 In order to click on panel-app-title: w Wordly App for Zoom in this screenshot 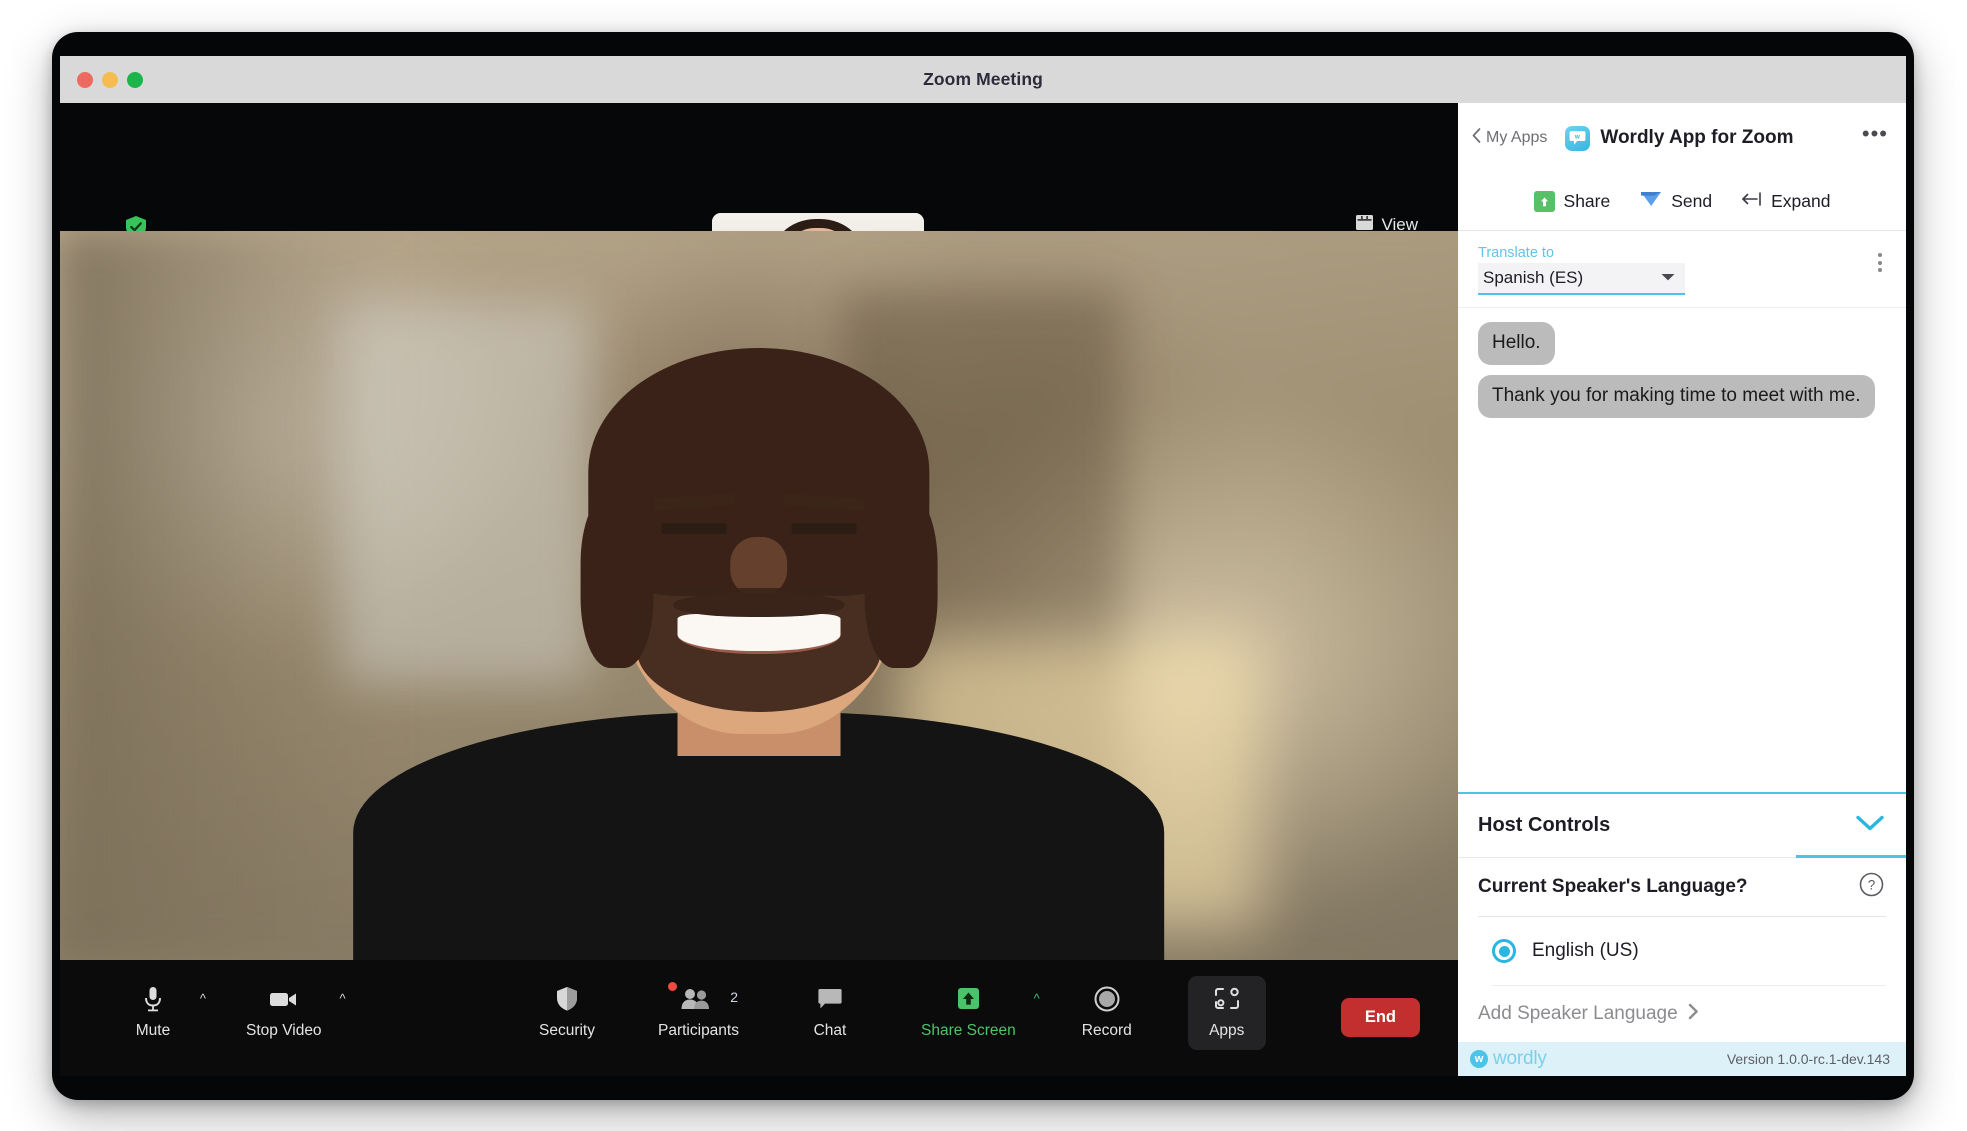, I will do `click(1679, 138)`.